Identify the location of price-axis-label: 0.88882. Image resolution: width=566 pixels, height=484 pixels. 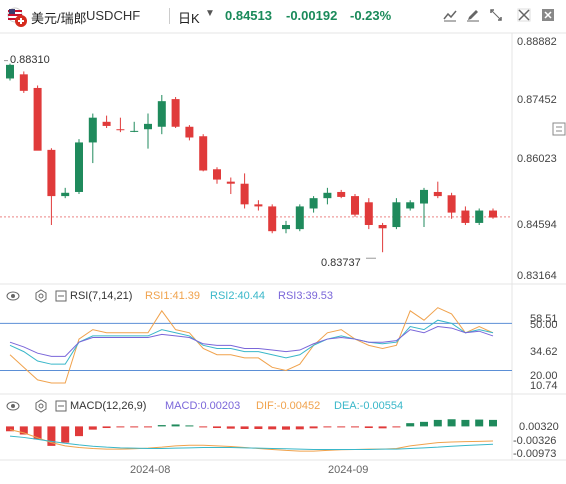
(537, 42).